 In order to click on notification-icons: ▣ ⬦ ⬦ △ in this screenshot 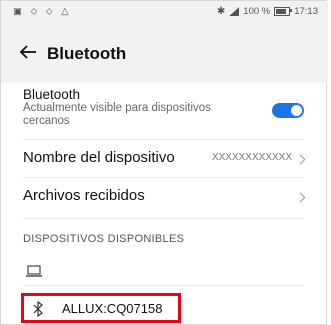, I will do `click(42, 11)`.